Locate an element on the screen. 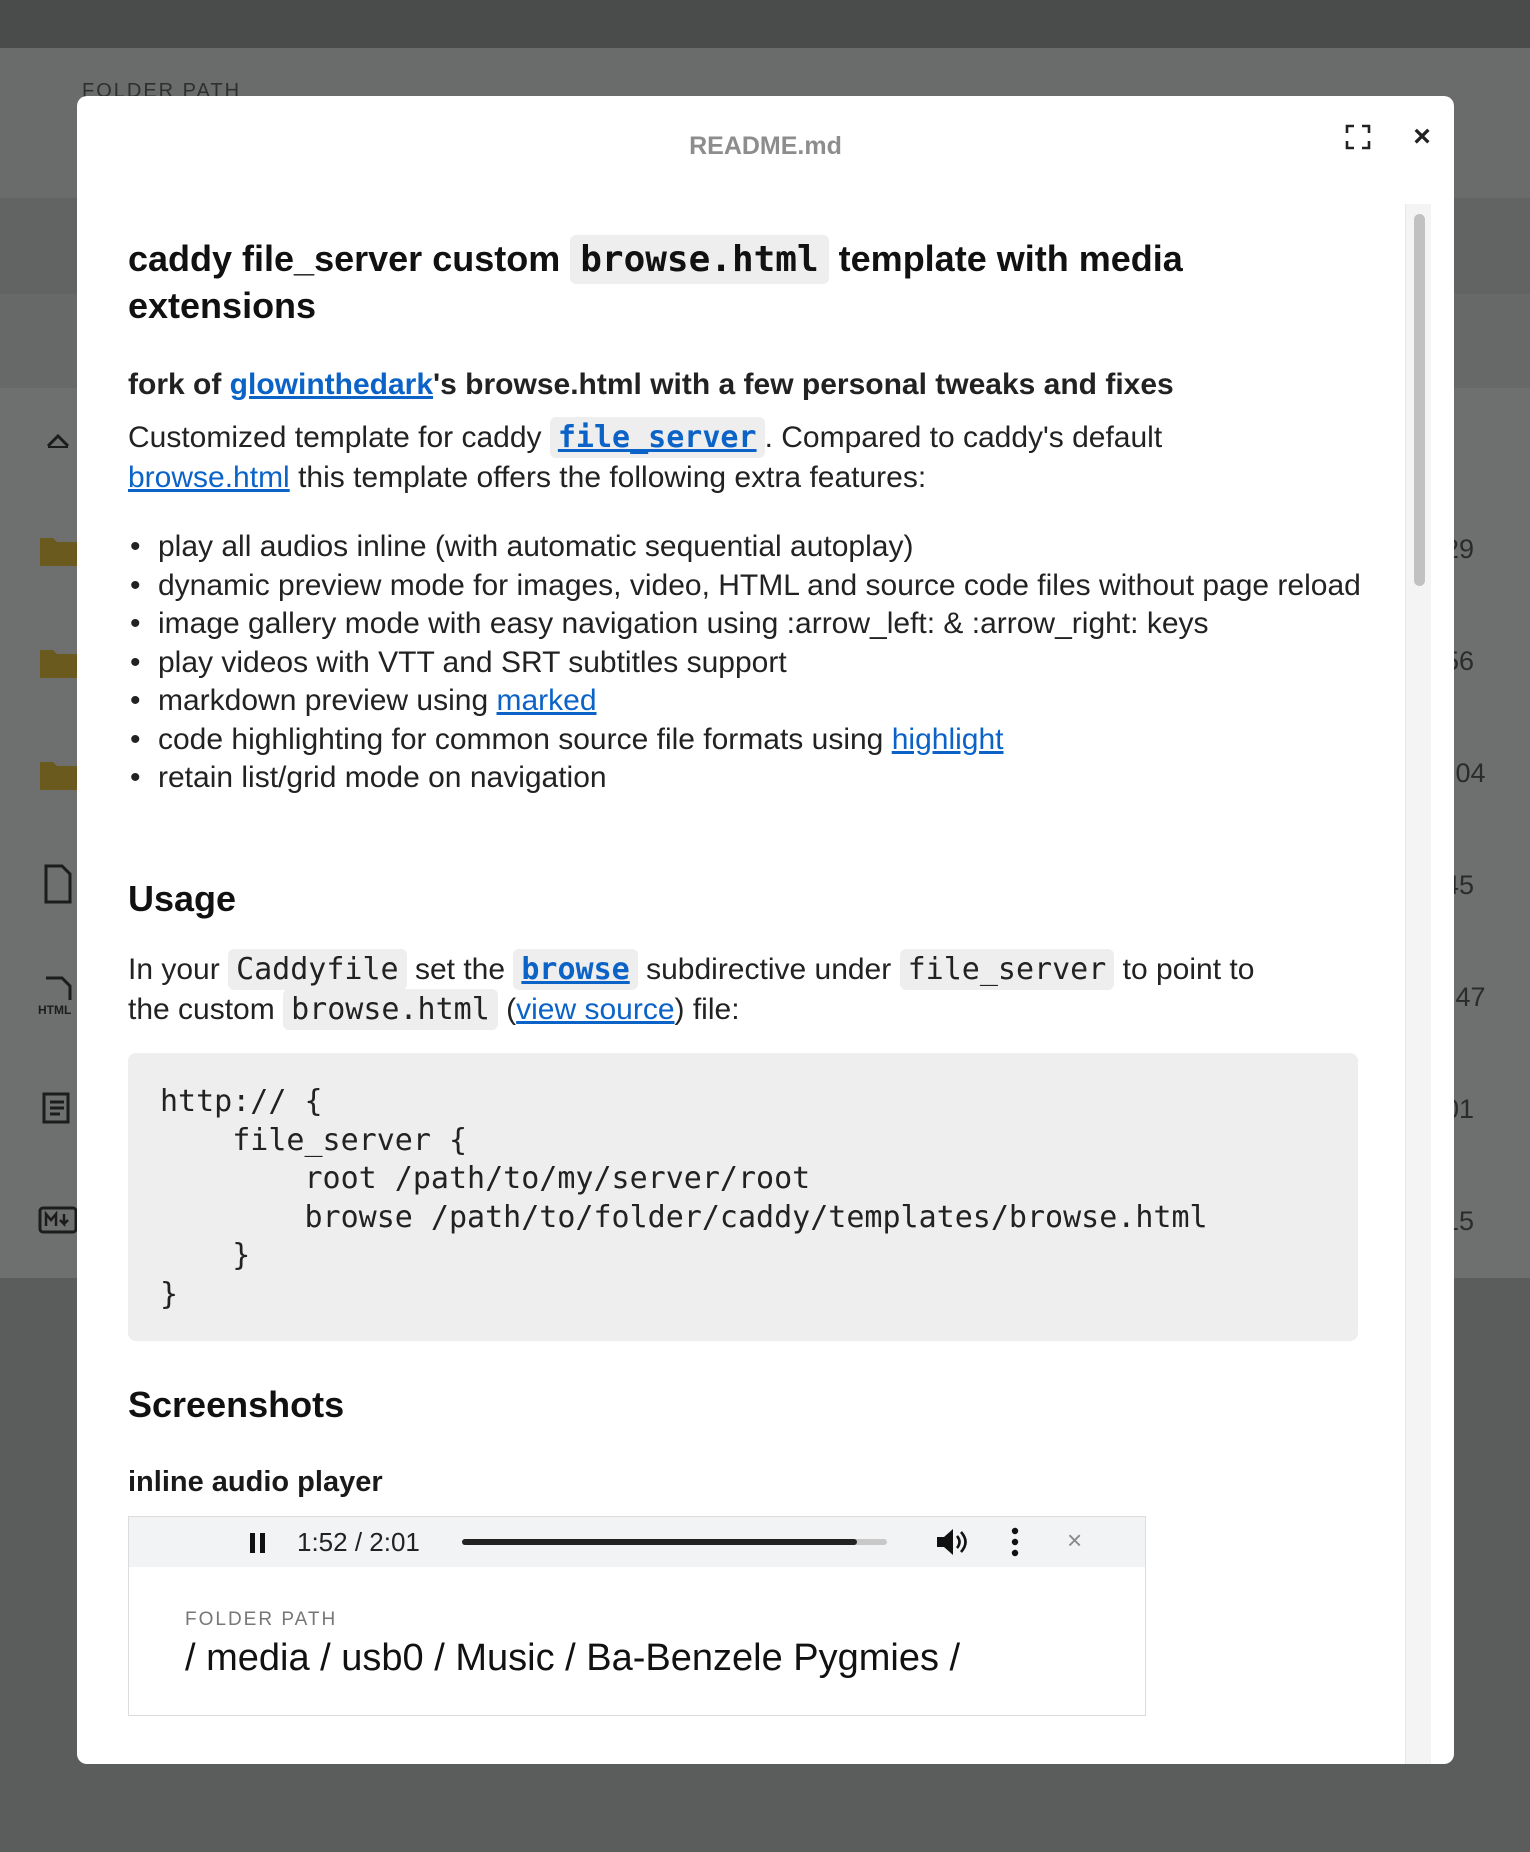 The image size is (1530, 1852). usage-text: to point to is located at coordinates (1188, 969).